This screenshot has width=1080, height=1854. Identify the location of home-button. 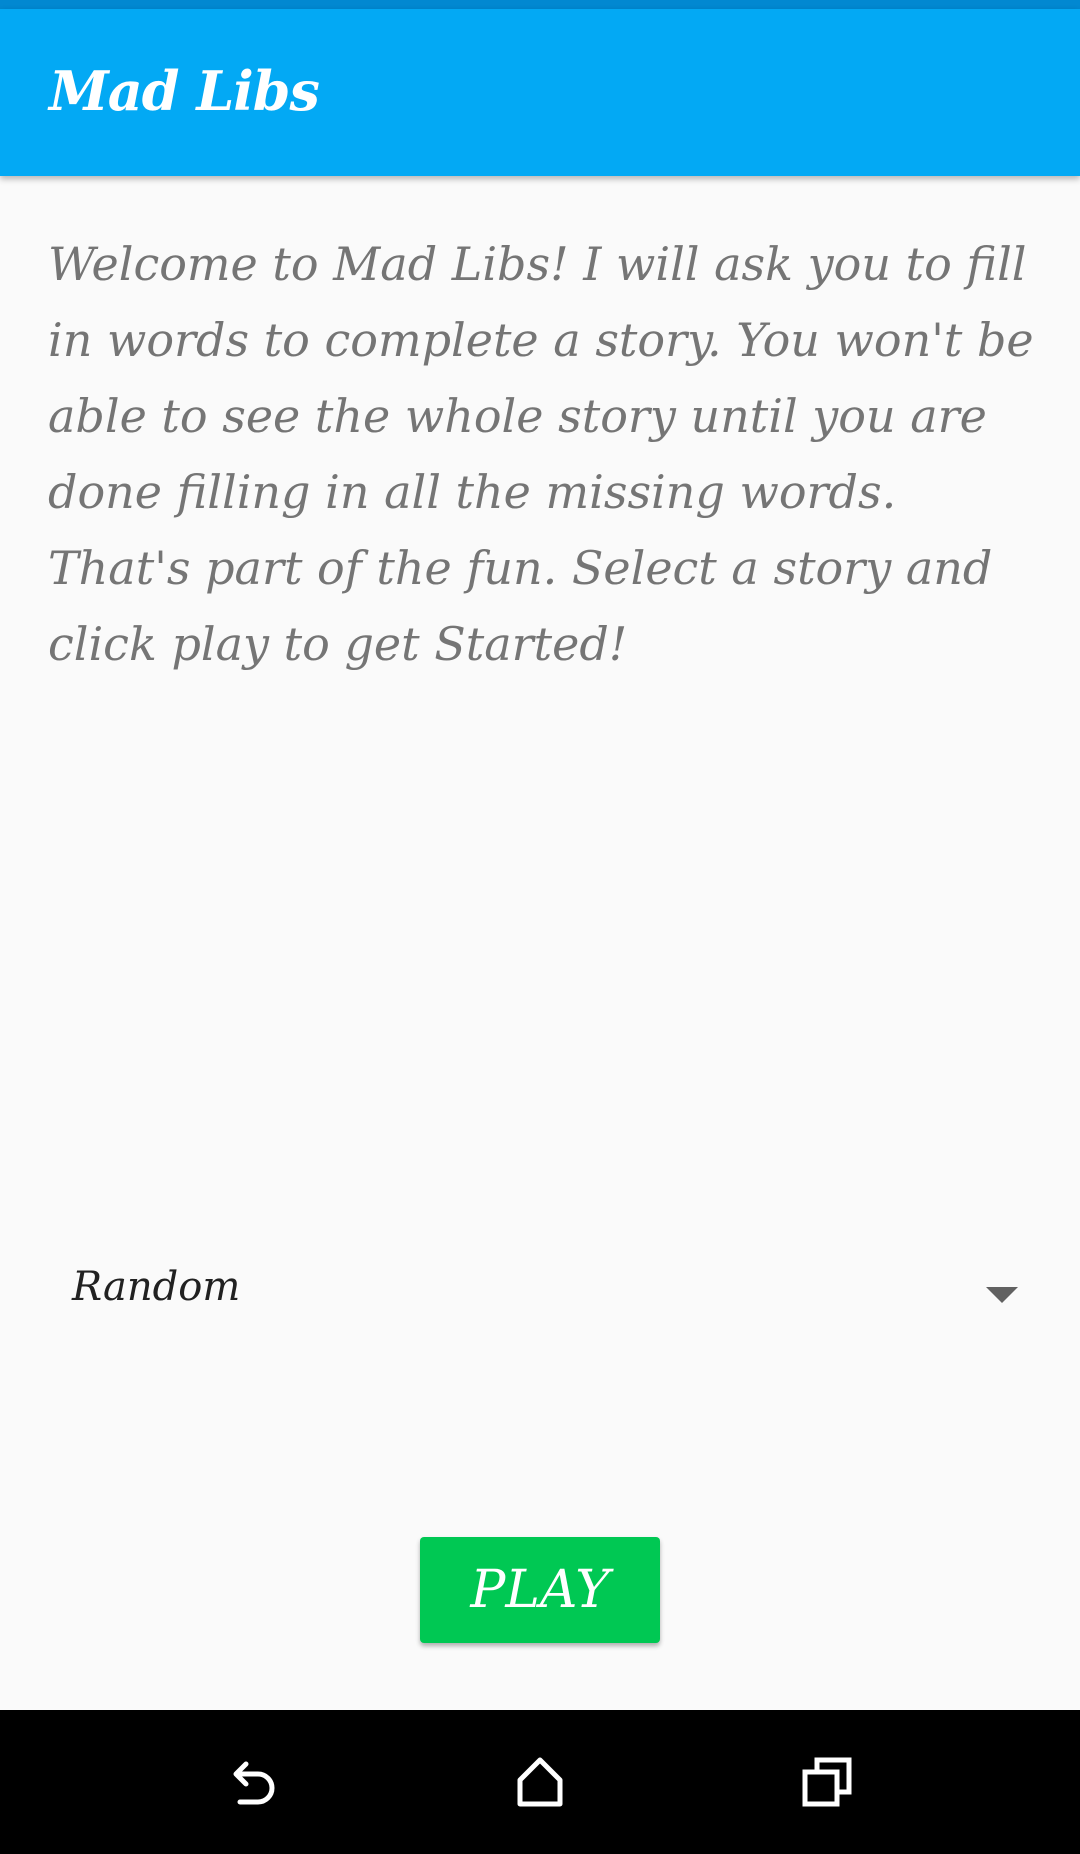
(540, 1782).